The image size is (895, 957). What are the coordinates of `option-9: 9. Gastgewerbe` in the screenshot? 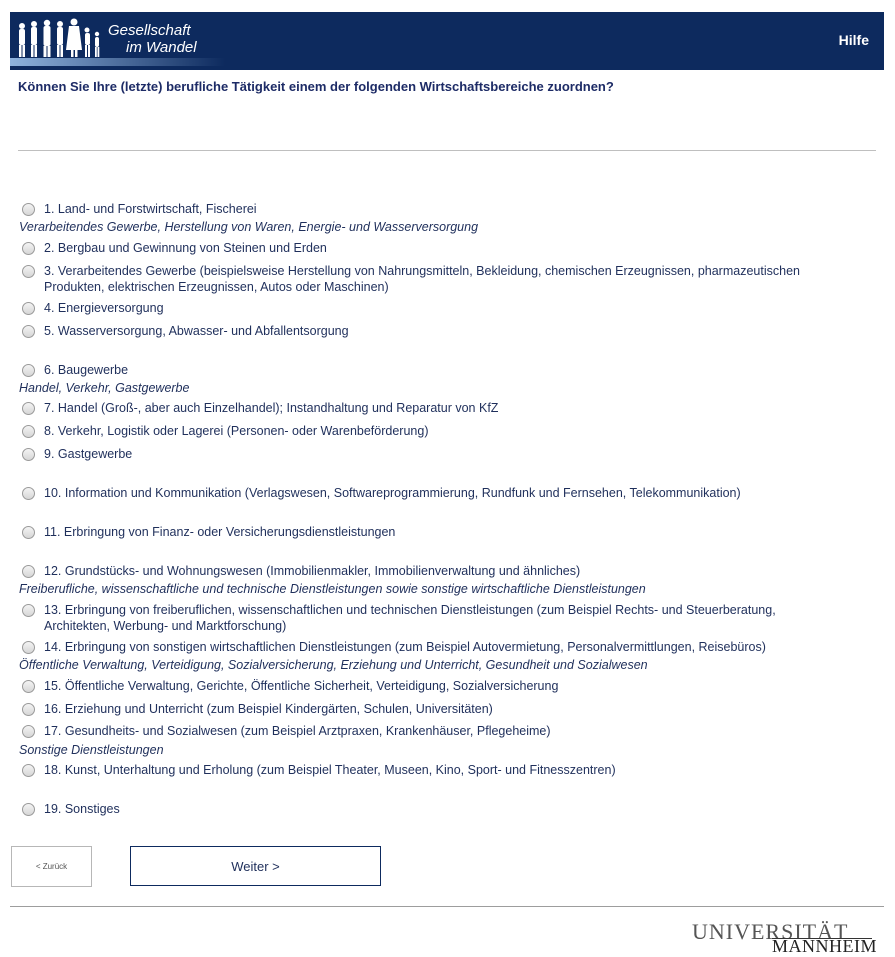 It's located at (77, 454).